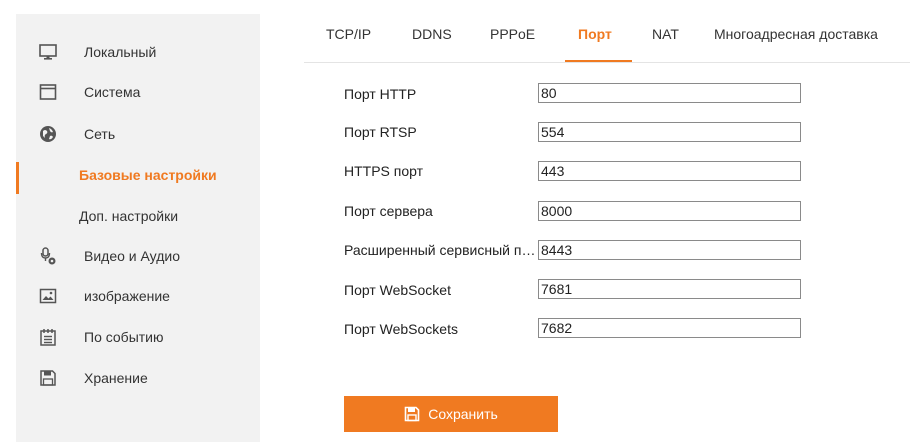 This screenshot has width=910, height=442. Describe the element at coordinates (388, 211) in the screenshot. I see `server-port-label: Порт сервера` at that location.